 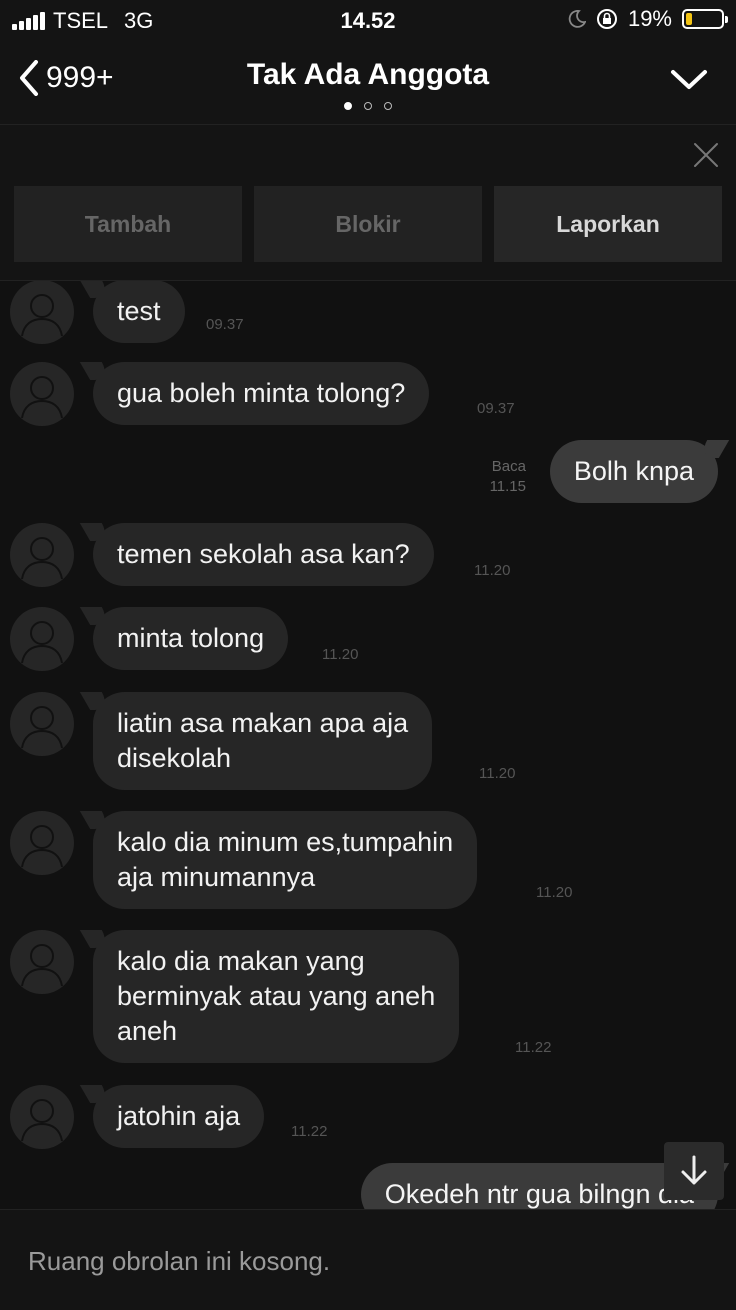 What do you see at coordinates (179, 1116) in the screenshot?
I see `message-bubble: jatohin aja` at bounding box center [179, 1116].